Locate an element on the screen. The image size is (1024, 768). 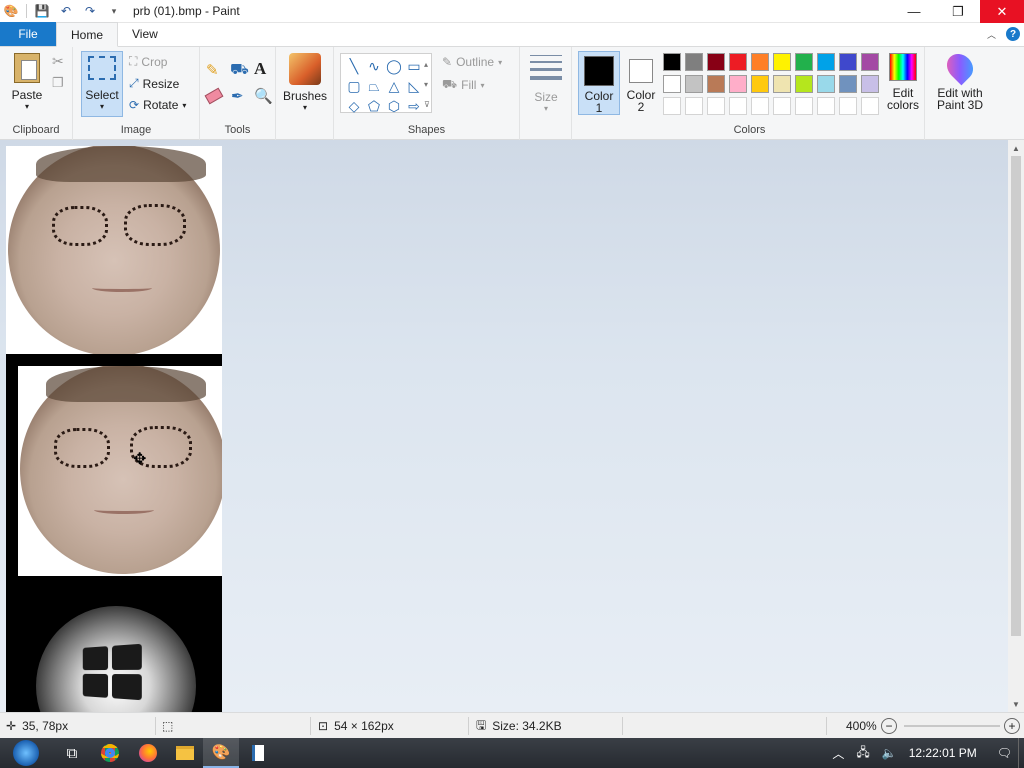
curve-shape-icon: ∿ is located at coordinates (374, 66).